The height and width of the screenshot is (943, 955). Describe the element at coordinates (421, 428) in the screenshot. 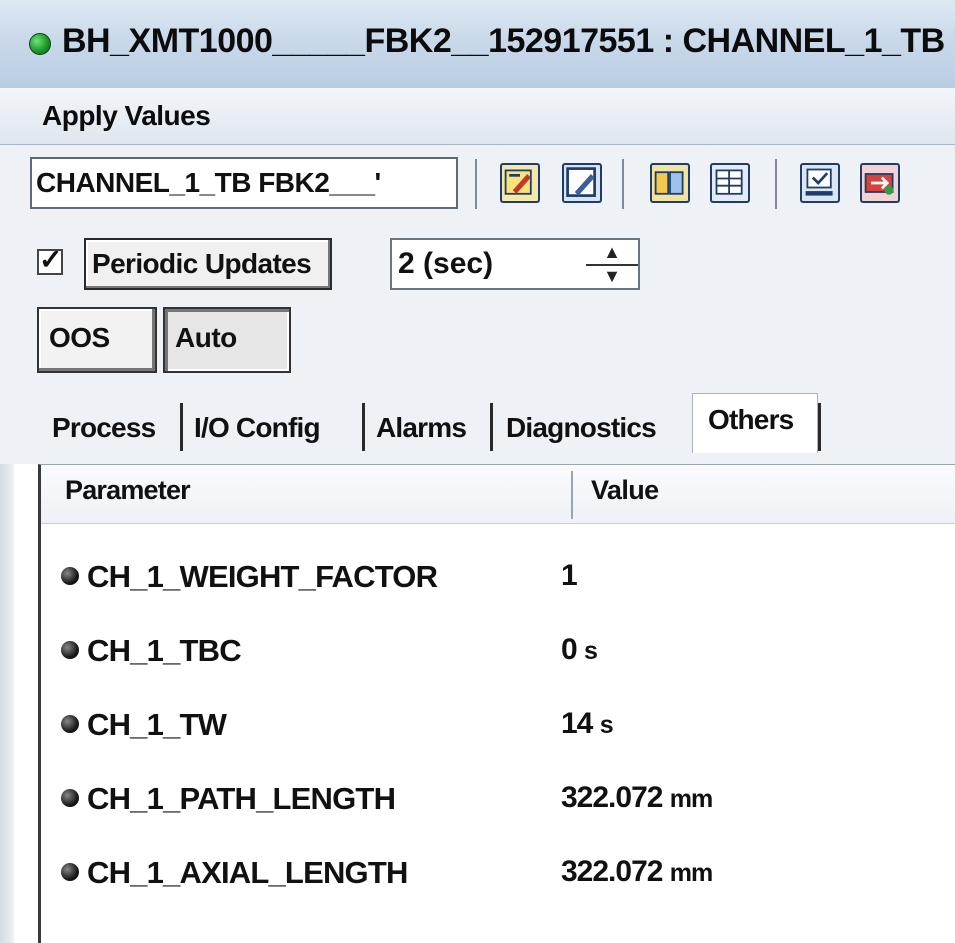

I see `tab-alarms: Alarms` at that location.